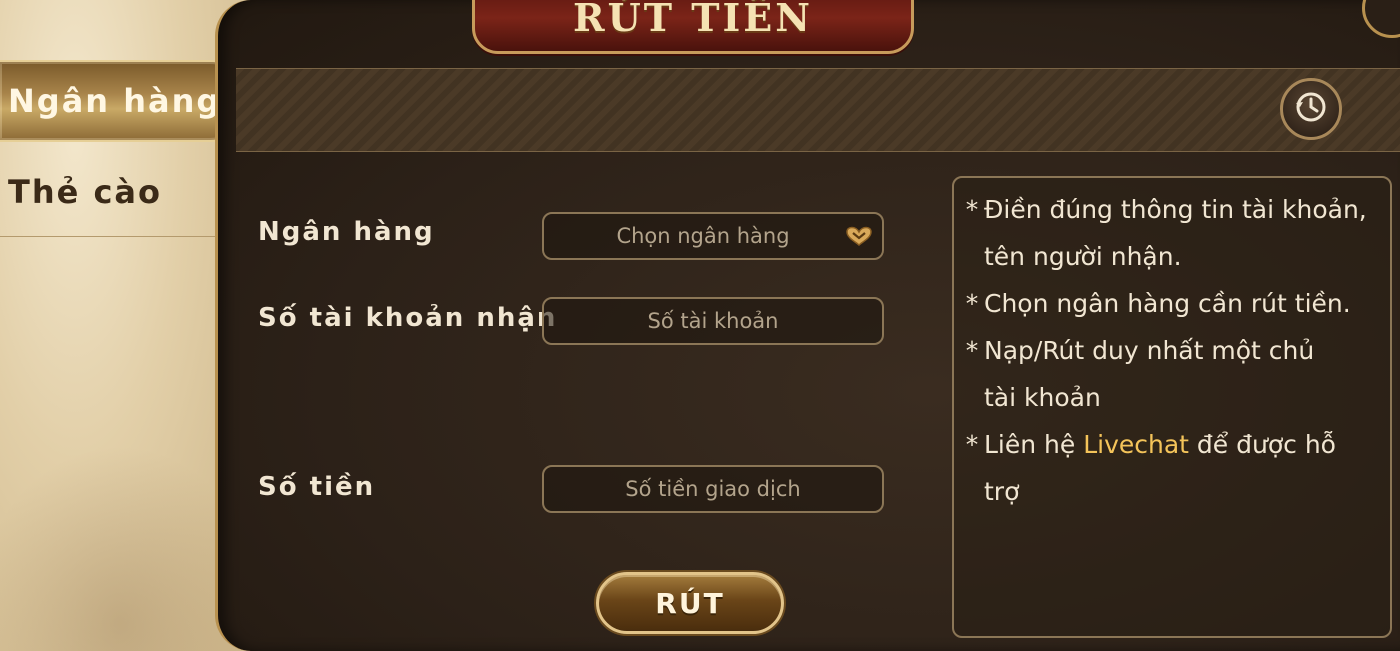 Image resolution: width=1400 pixels, height=651 pixels. What do you see at coordinates (1172, 491) in the screenshot?
I see `note-item: trợ` at bounding box center [1172, 491].